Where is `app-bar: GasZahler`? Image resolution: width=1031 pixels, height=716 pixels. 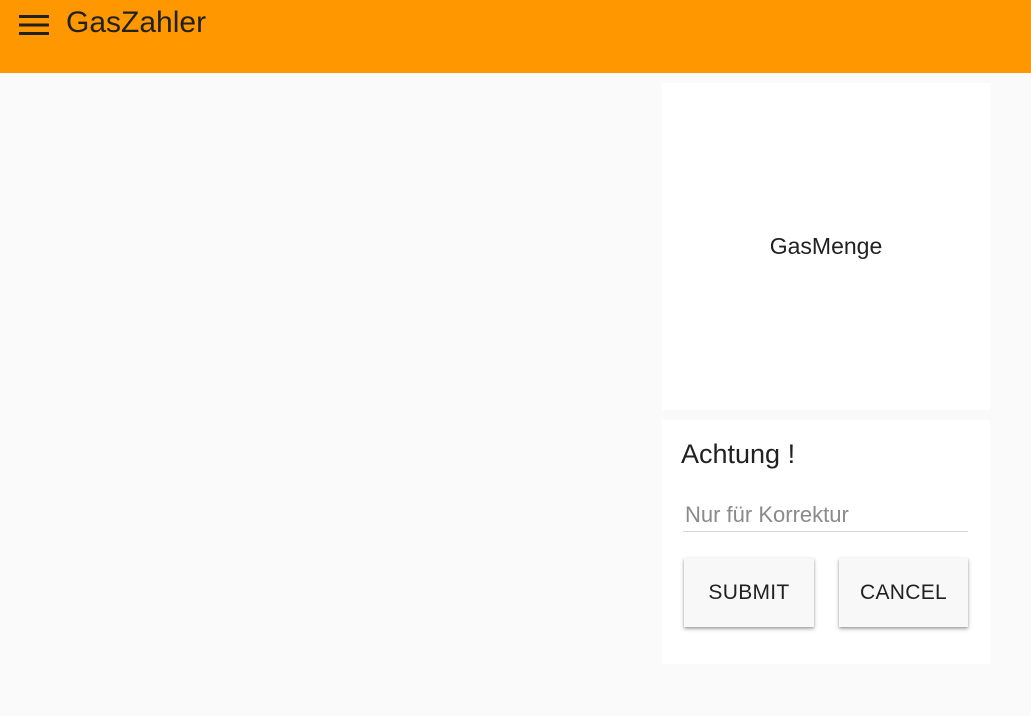
app-bar: GasZahler is located at coordinates (515, 36).